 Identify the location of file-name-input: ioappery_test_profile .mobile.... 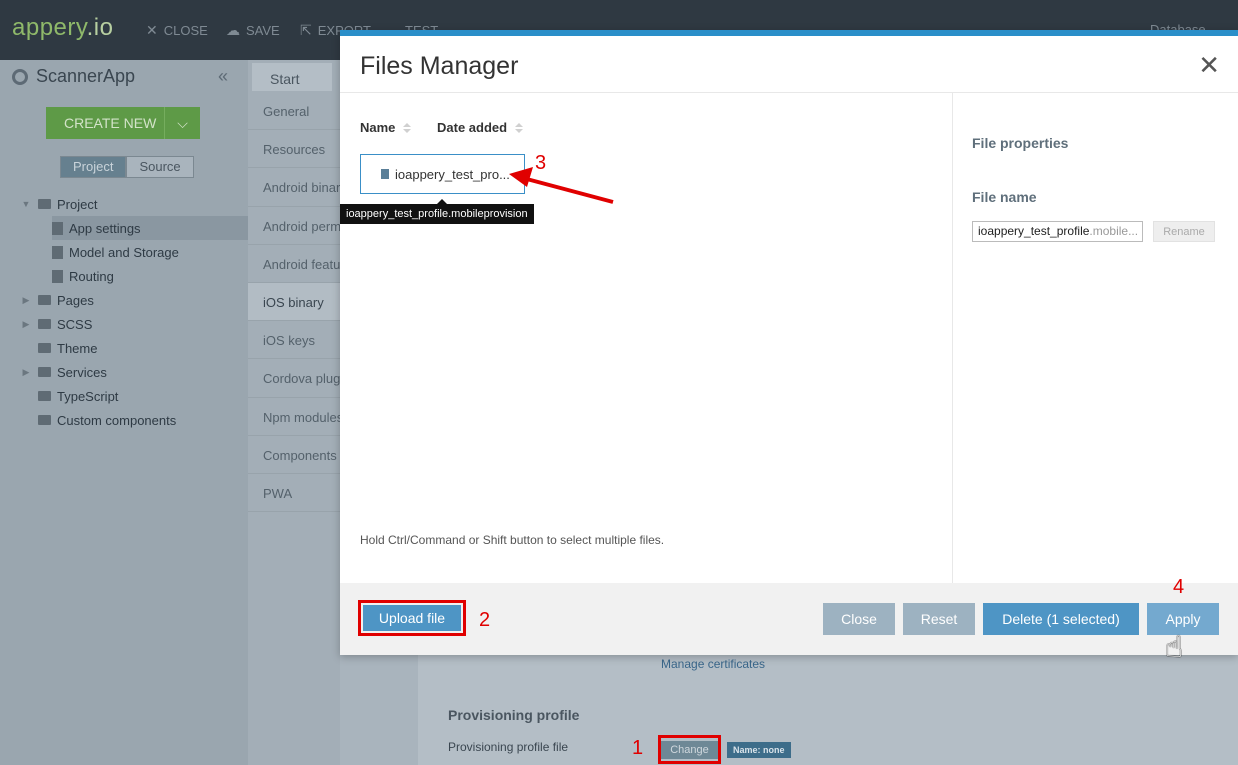
(1057, 231).